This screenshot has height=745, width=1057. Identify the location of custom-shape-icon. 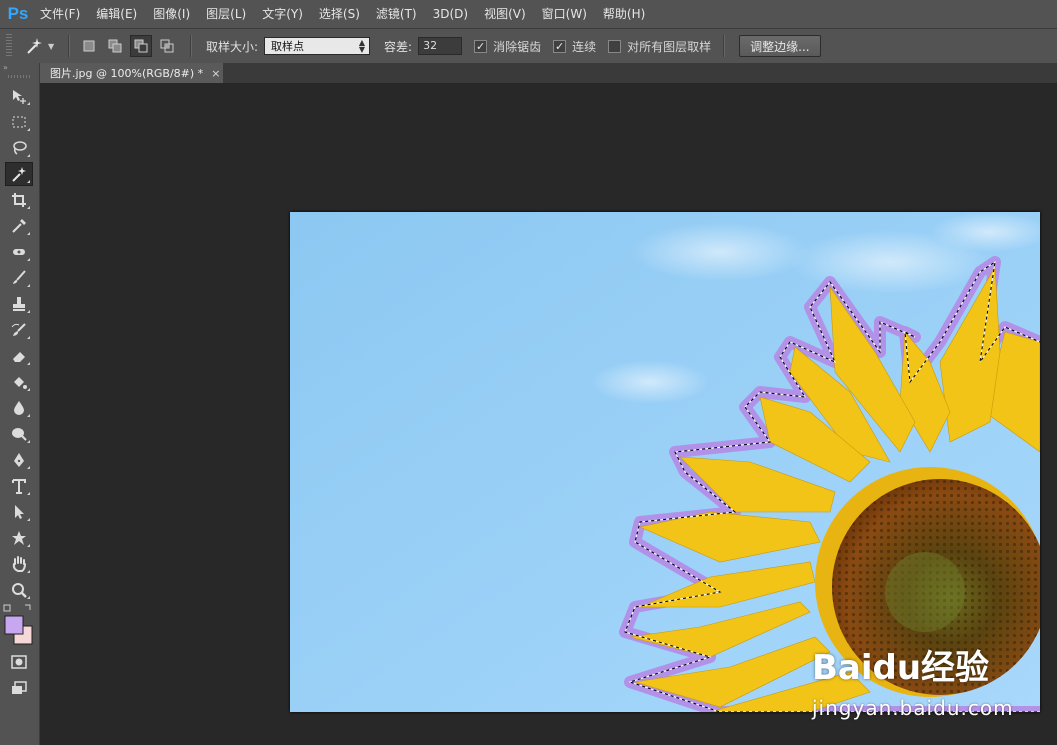
(19, 538).